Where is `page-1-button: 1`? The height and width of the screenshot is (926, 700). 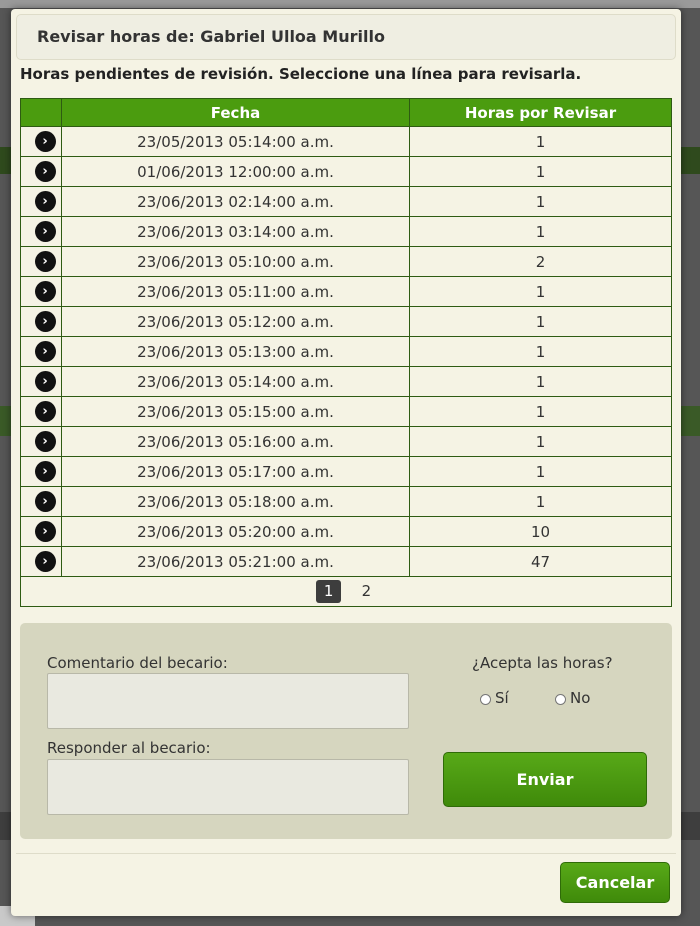
page-1-button: 1 is located at coordinates (329, 591).